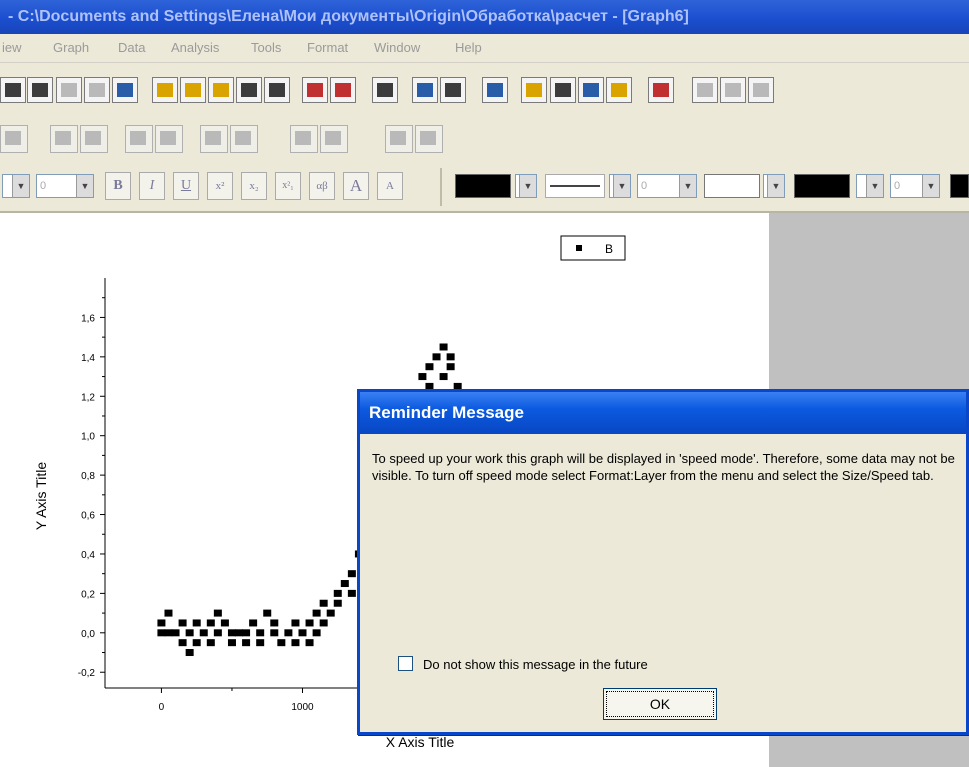 The image size is (969, 767). What do you see at coordinates (169, 139) in the screenshot?
I see `back-icon` at bounding box center [169, 139].